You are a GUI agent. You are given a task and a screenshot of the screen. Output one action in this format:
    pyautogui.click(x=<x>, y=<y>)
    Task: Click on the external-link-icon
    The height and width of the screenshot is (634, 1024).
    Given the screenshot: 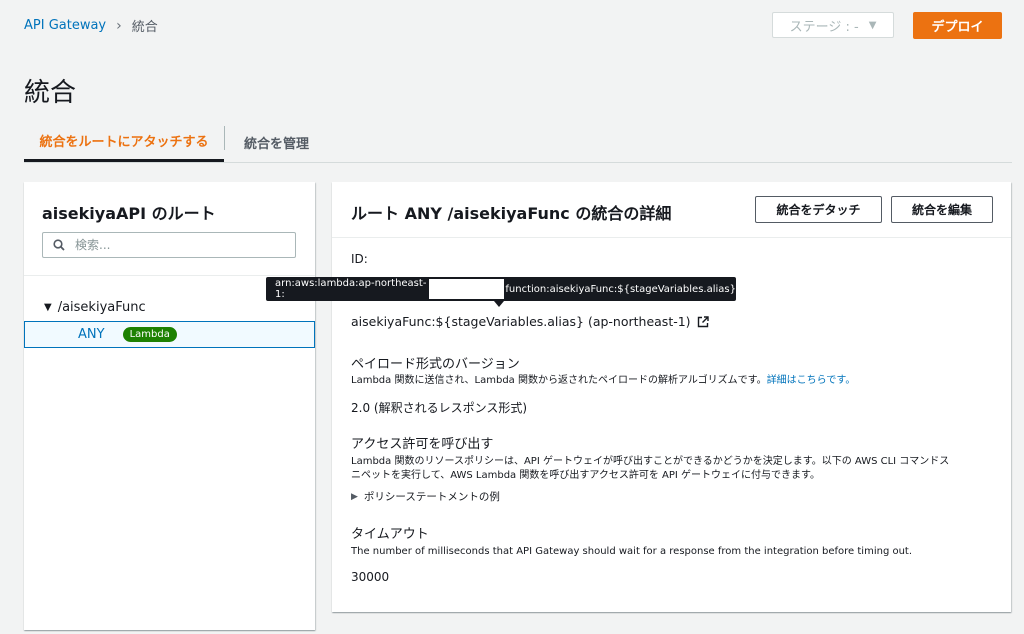 What is the action you would take?
    pyautogui.click(x=703, y=321)
    